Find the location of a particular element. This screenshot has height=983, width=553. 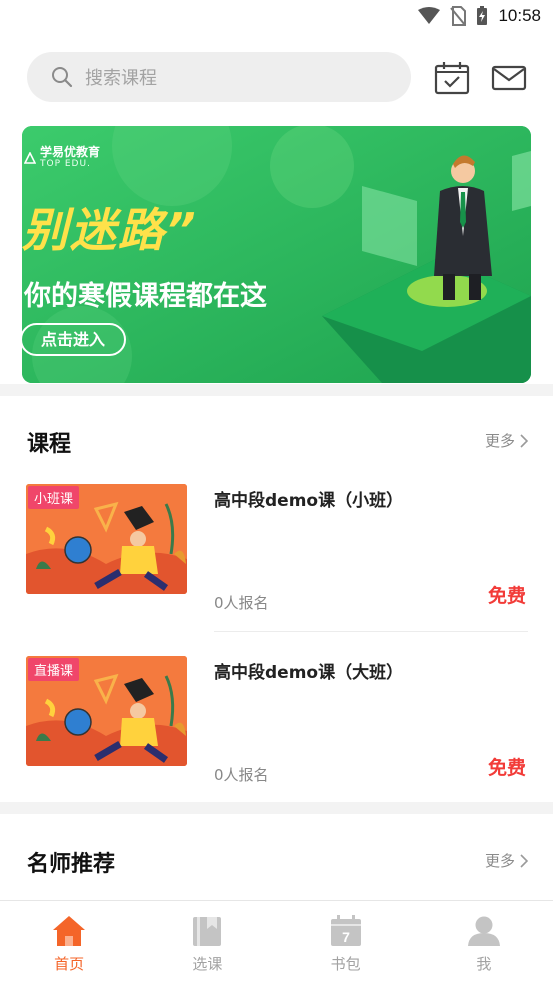

tab-home-label: 首页 is located at coordinates (69, 964).